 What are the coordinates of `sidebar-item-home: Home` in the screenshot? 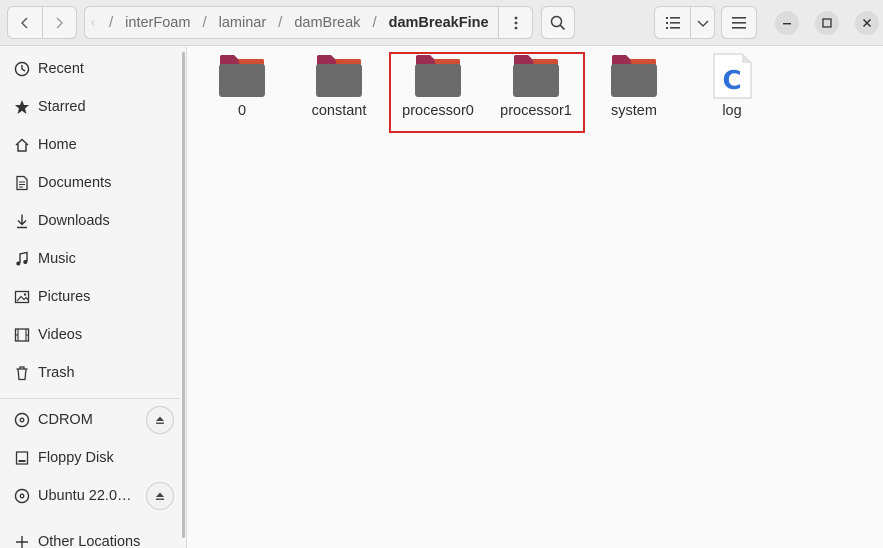 It's located at (90, 145).